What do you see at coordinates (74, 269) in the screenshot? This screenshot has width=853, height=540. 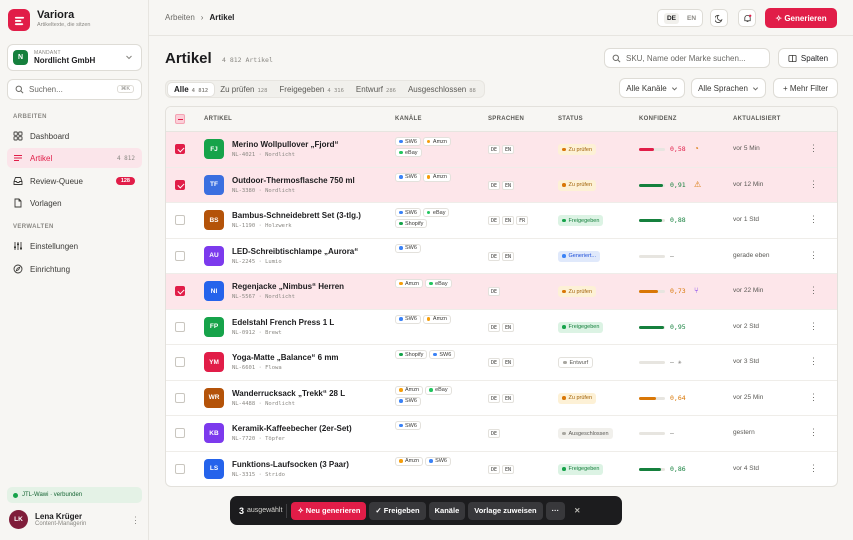 I see `sidebar-item-einrichtung: Einrichtung` at bounding box center [74, 269].